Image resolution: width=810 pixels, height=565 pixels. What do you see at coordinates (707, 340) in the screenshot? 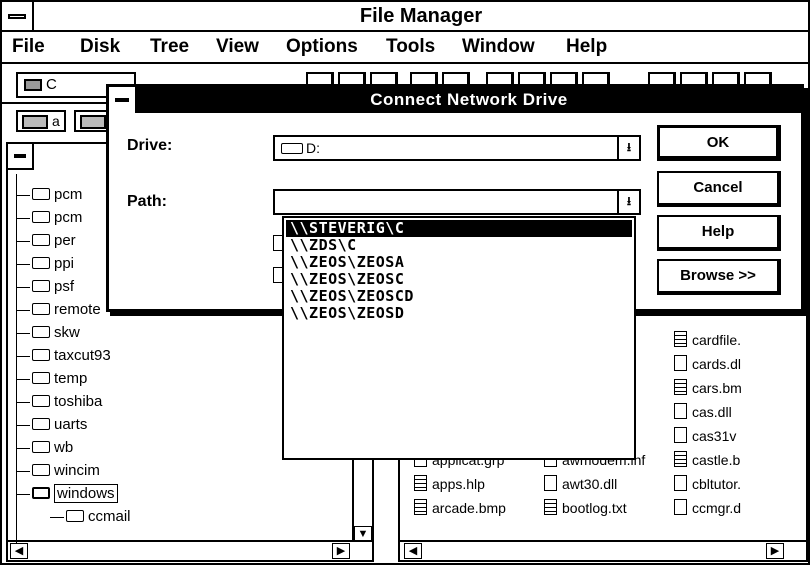
I see `file-item: cardfile.` at bounding box center [707, 340].